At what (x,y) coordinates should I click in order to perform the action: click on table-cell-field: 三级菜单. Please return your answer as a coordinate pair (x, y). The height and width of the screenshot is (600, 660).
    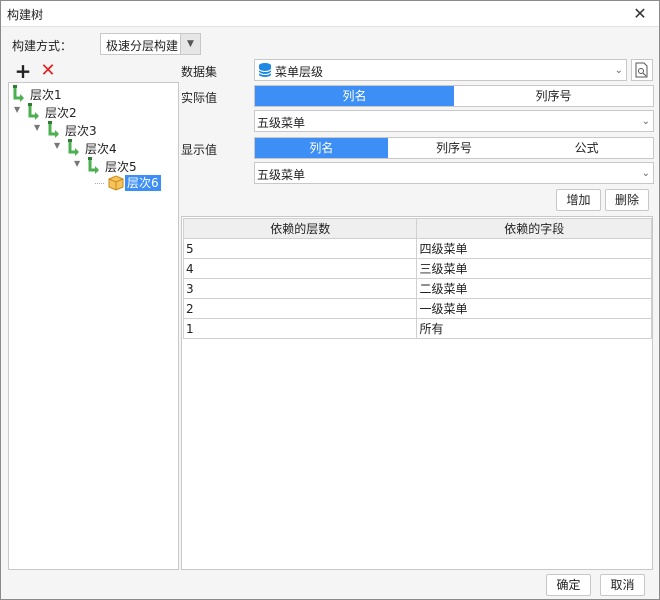
    Looking at the image, I should click on (534, 268).